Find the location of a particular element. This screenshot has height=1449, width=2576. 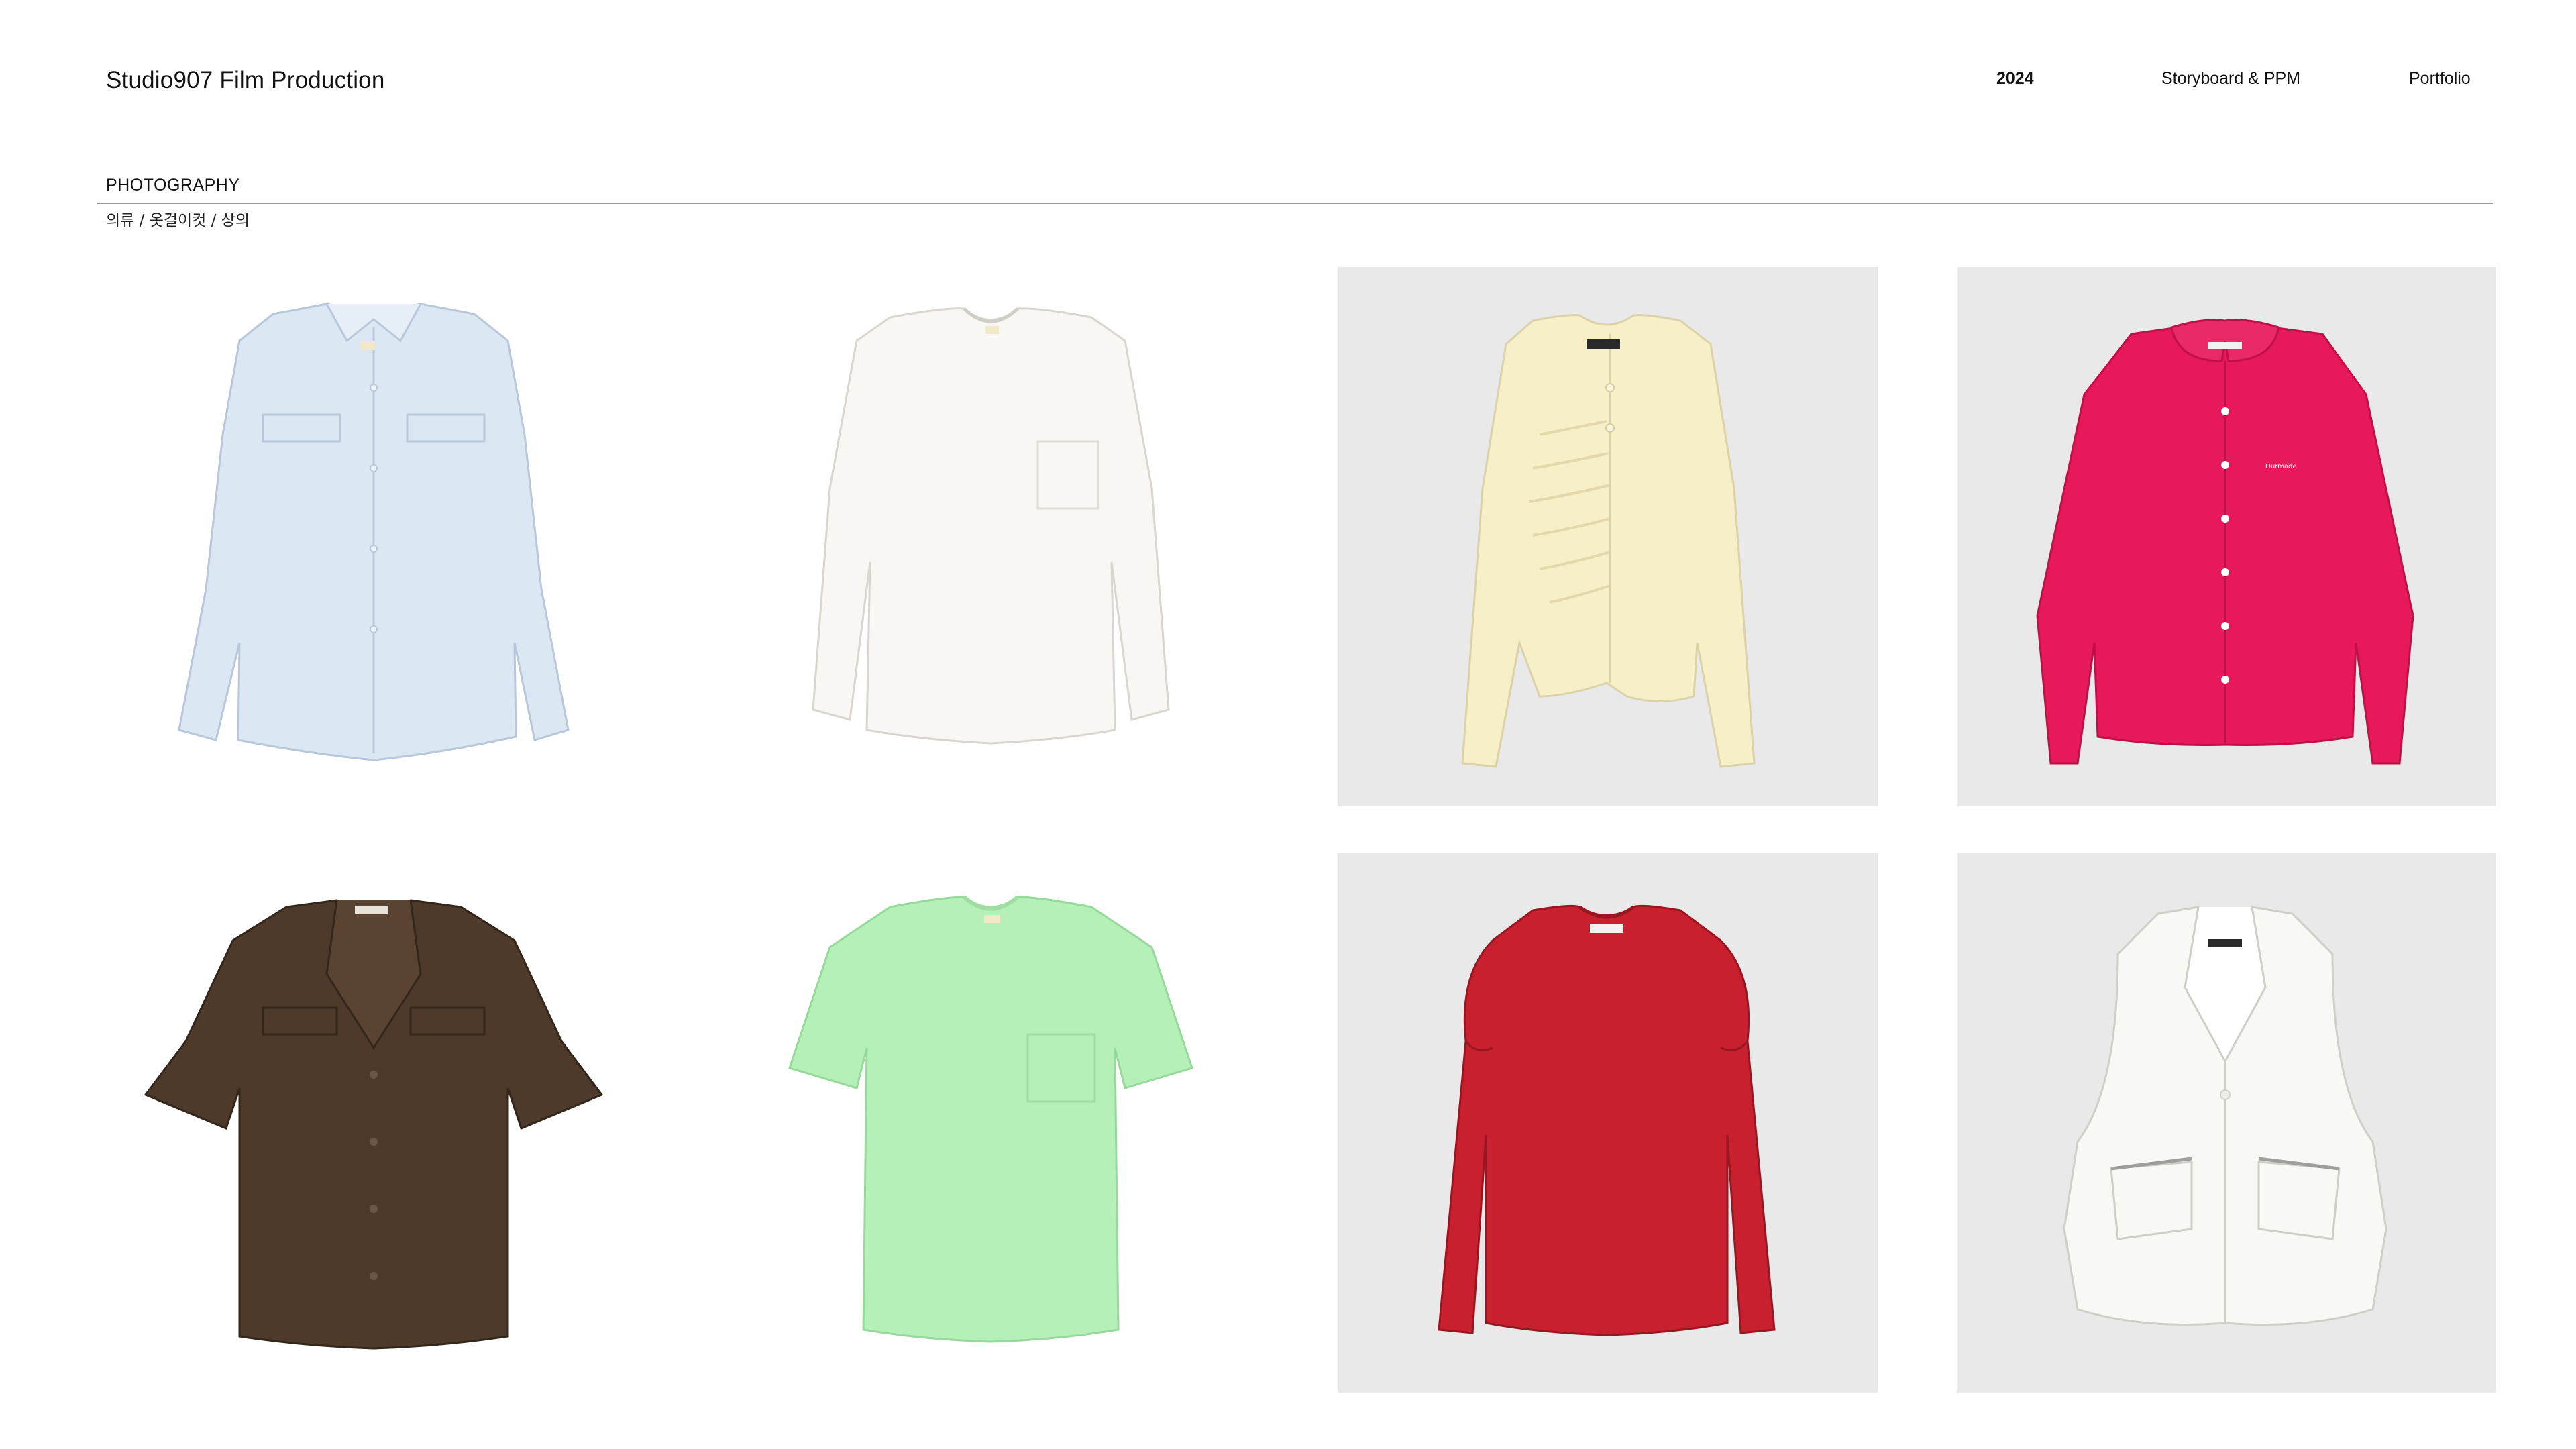

gallery-item-light-blue-shirt is located at coordinates (375, 536).